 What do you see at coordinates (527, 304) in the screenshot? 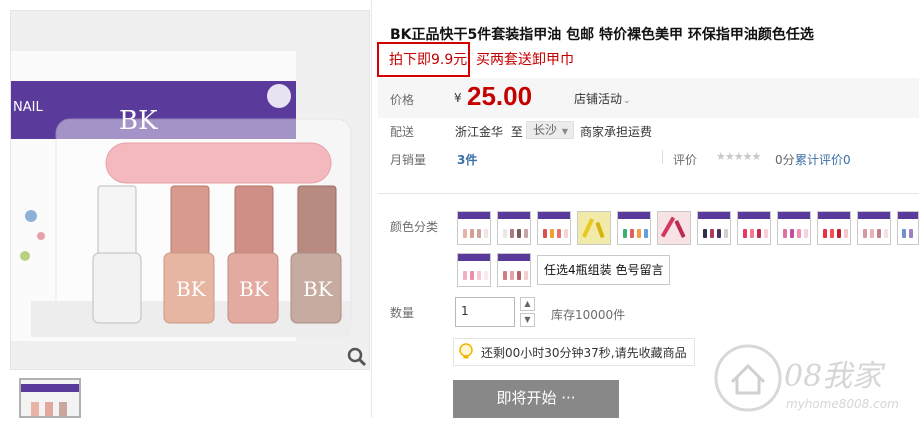
I see `quantity-increase-button: ▲` at bounding box center [527, 304].